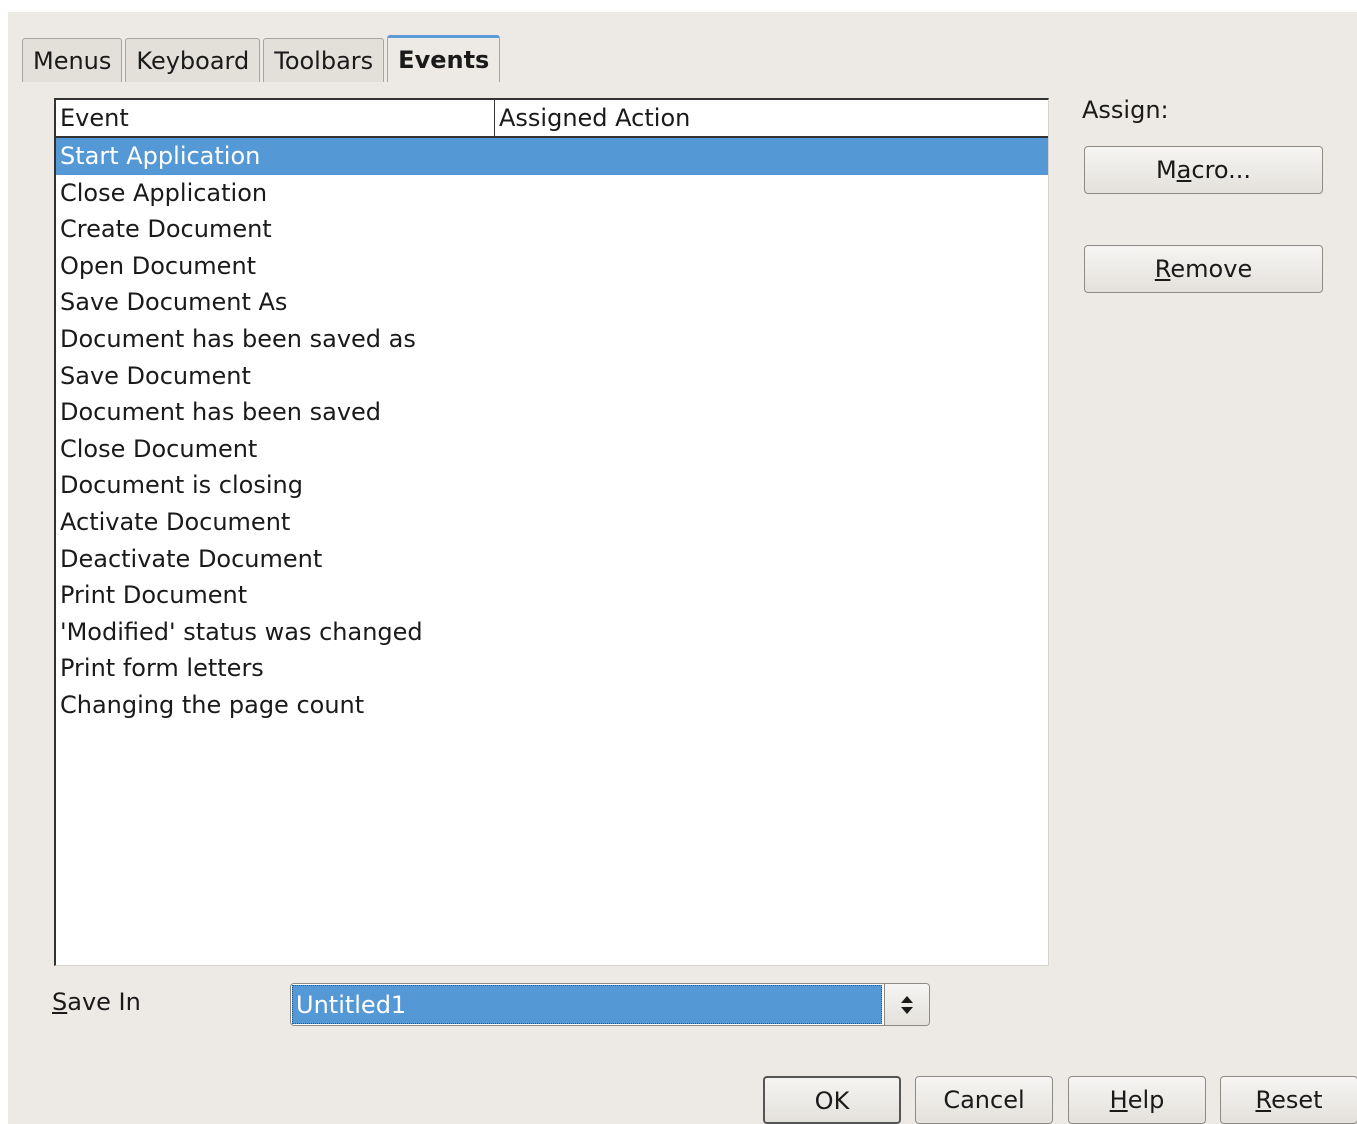  Describe the element at coordinates (1297, 1100) in the screenshot. I see `reset-label: eset` at that location.